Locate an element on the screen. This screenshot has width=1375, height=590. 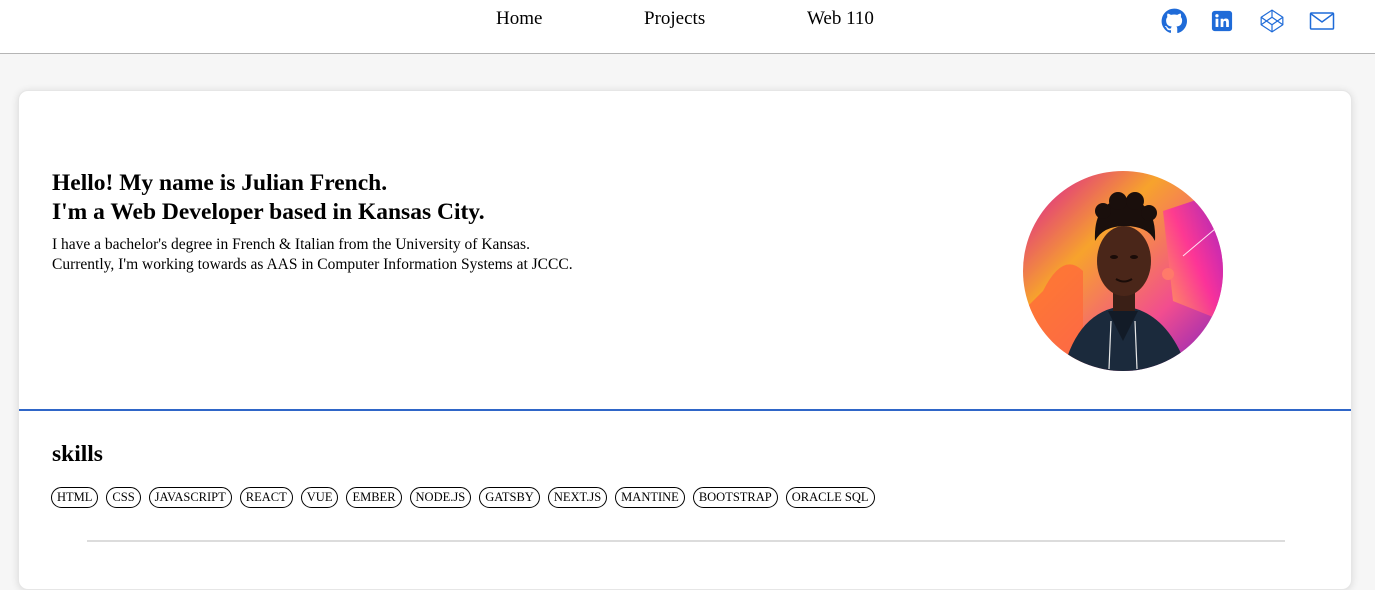
skill-chip: GATSBY is located at coordinates (509, 497).